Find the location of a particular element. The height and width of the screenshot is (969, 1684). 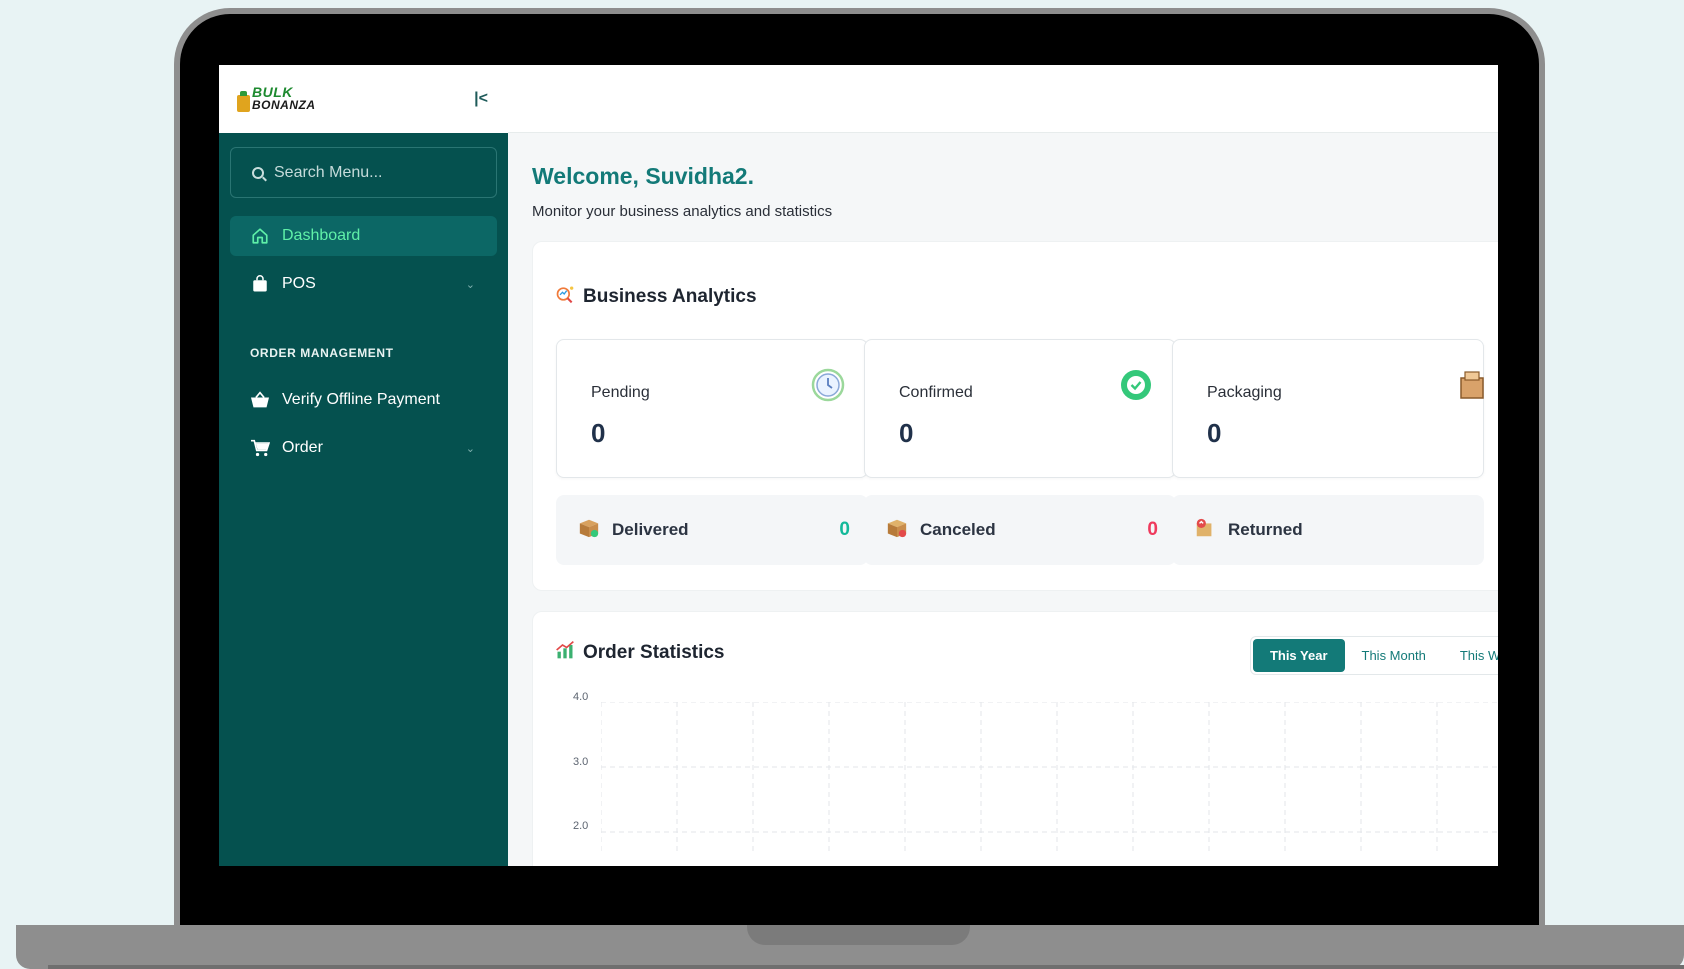

mini-card-label: Delivered is located at coordinates (650, 529).